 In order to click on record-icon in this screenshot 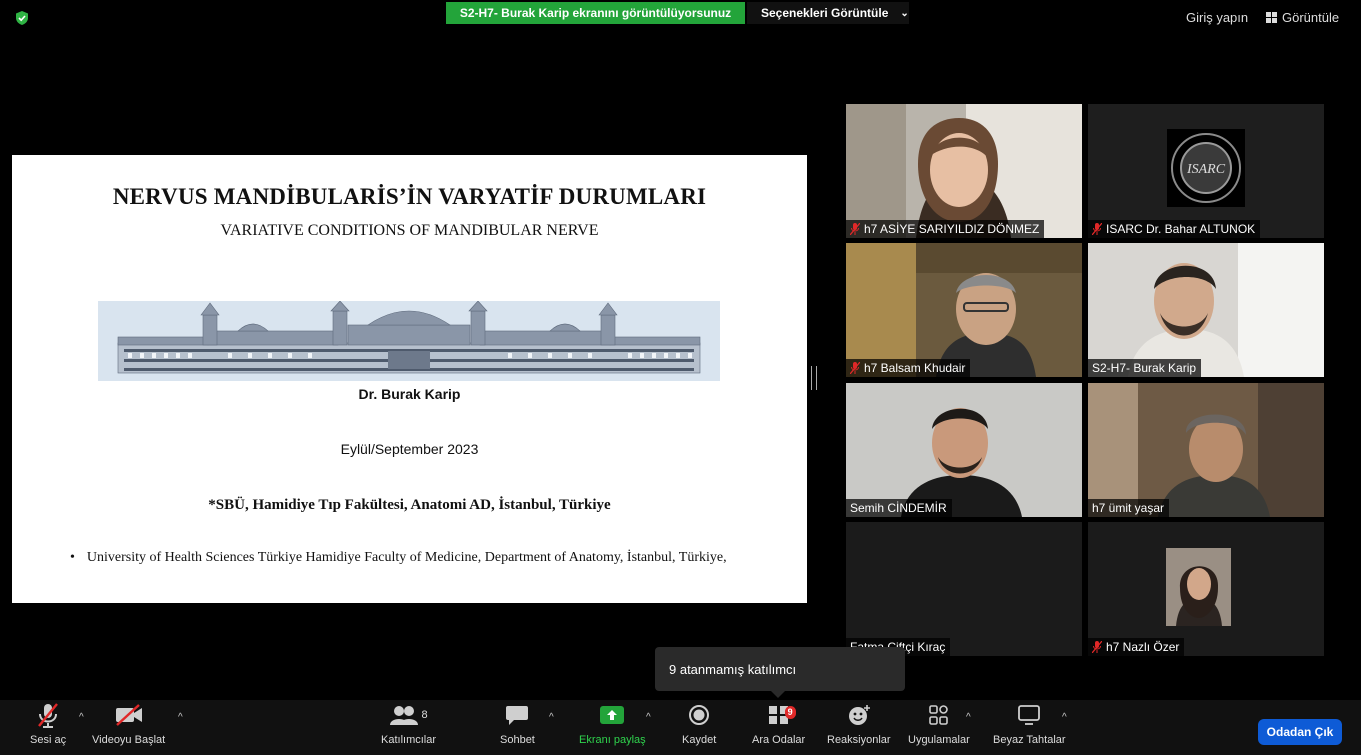, I will do `click(699, 715)`.